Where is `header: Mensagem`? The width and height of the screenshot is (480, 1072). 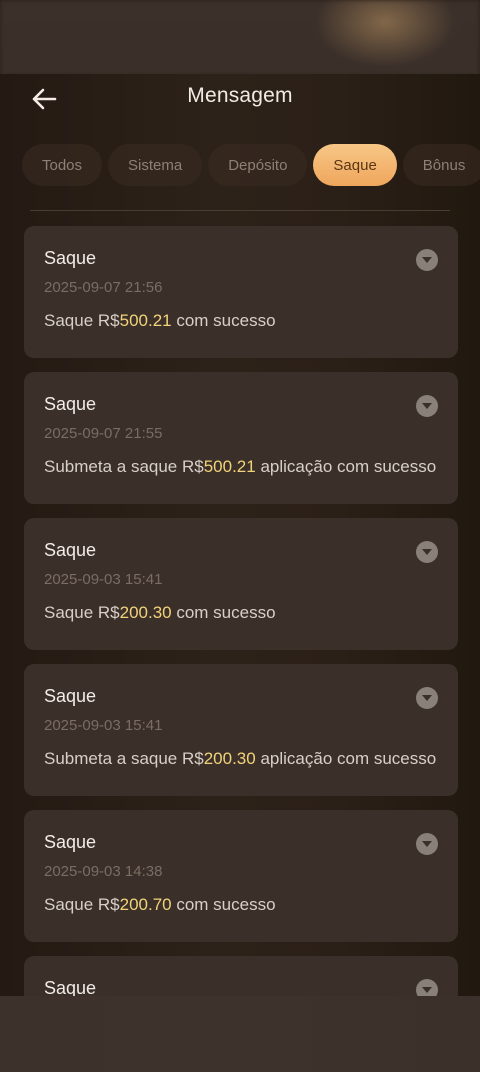
header: Mensagem is located at coordinates (240, 98).